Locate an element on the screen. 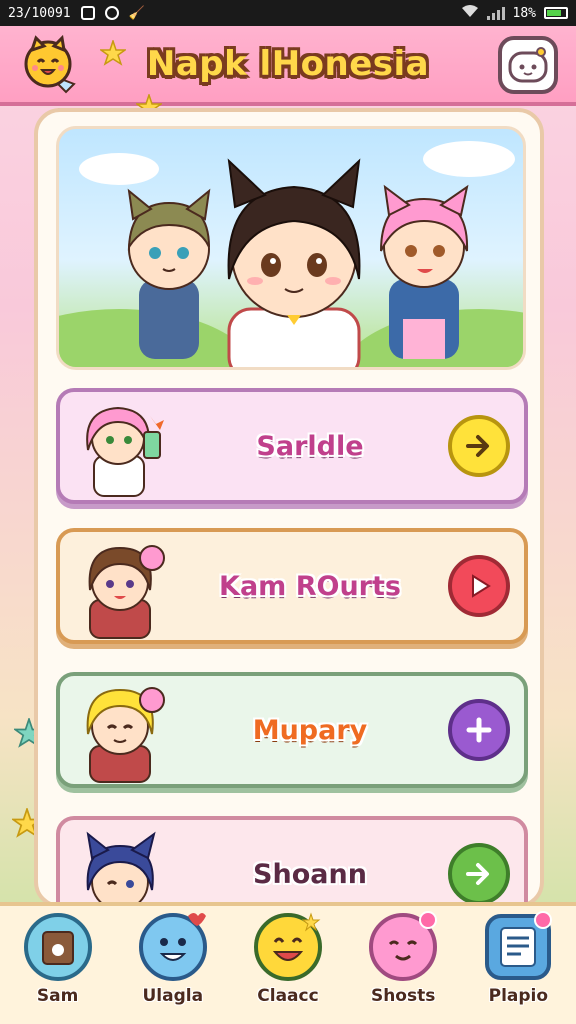  play-icon is located at coordinates (481, 586).